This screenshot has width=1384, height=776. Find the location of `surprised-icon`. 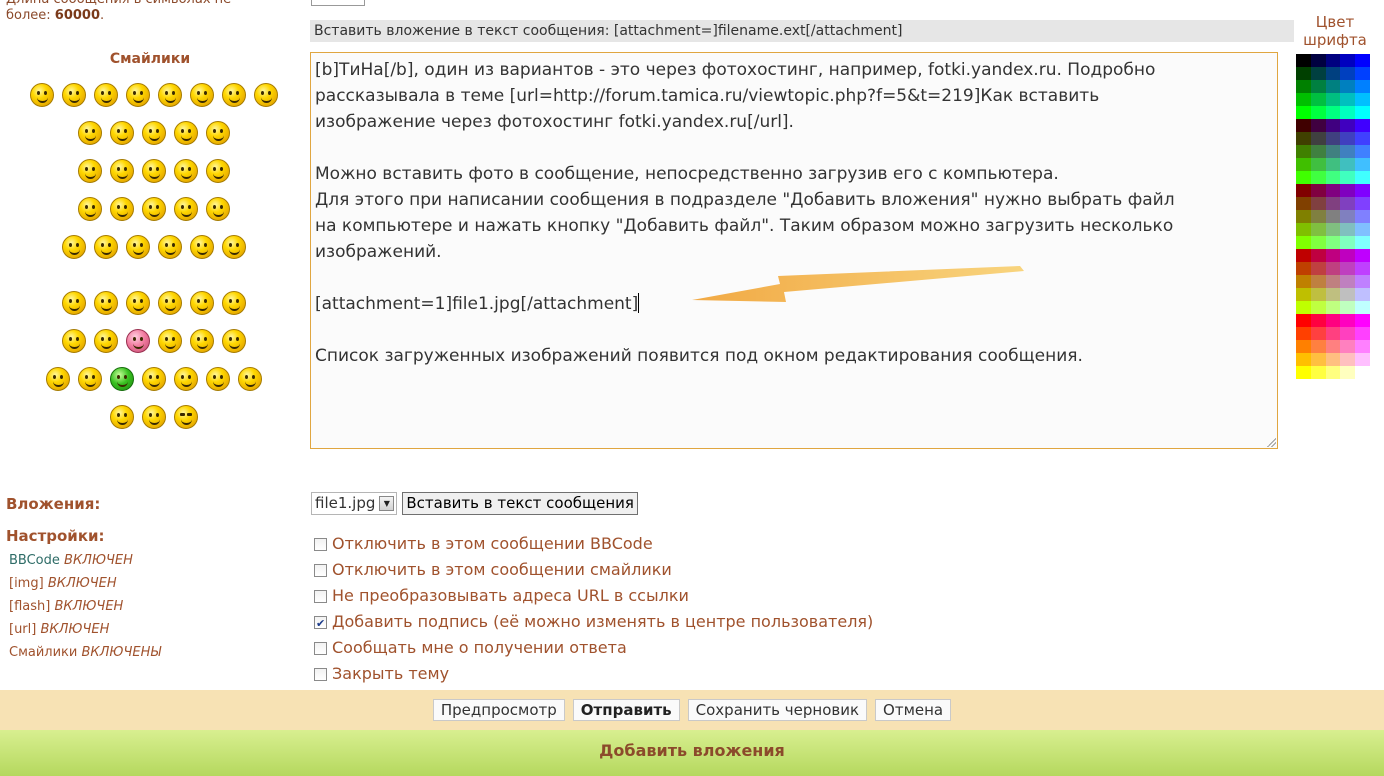

surprised-icon is located at coordinates (58, 379).